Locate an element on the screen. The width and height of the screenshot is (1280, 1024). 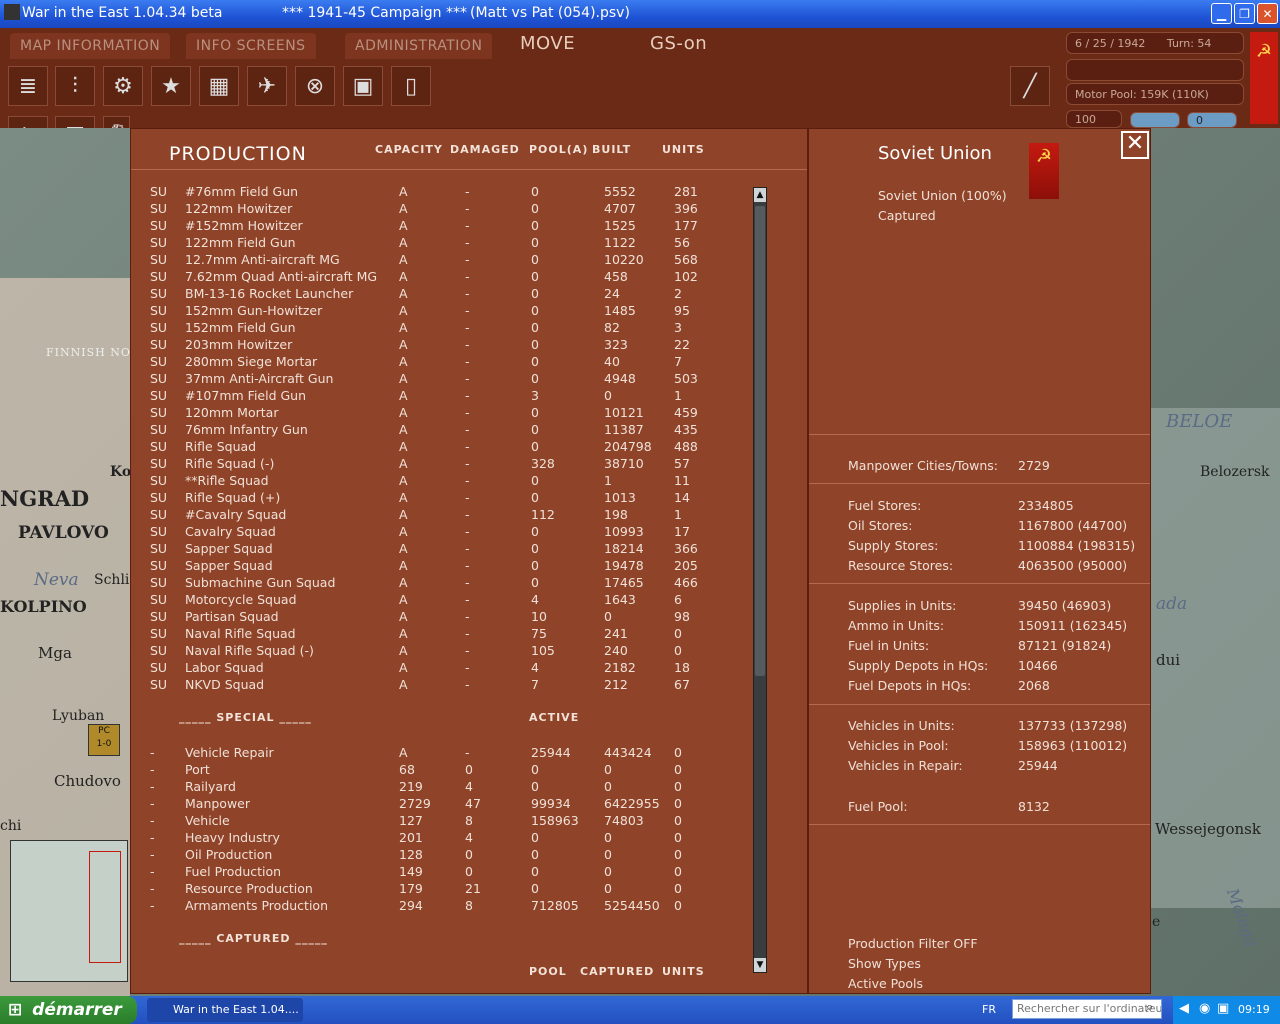
menu-administration: ADMINISTRATION is located at coordinates (419, 46).